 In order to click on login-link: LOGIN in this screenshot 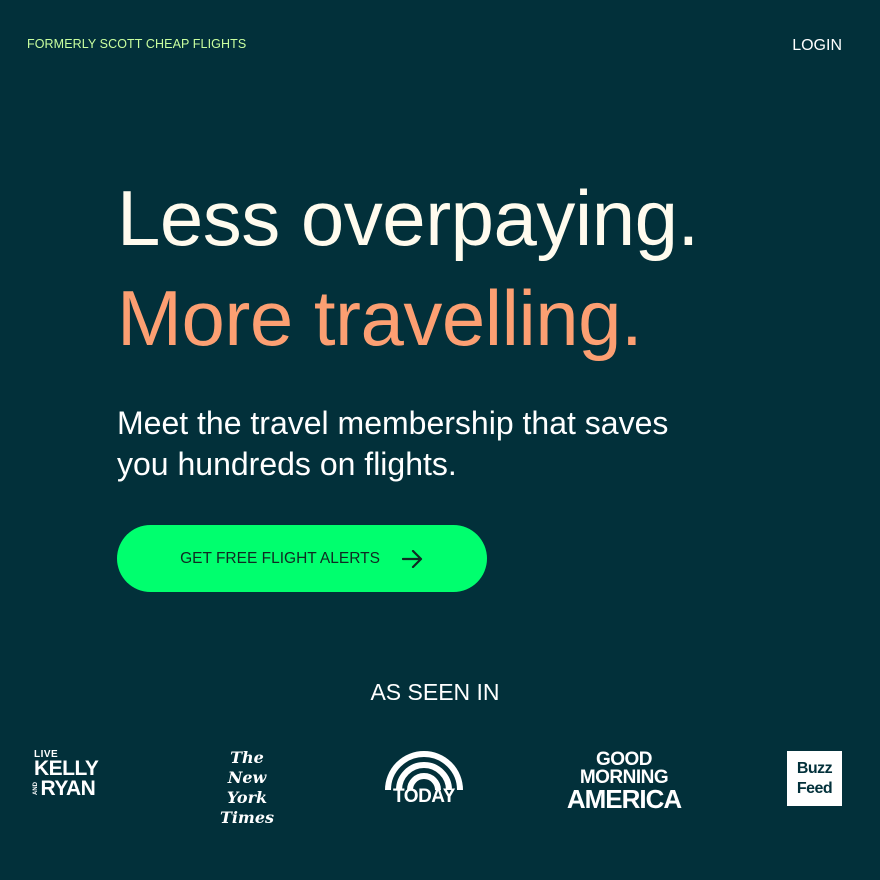, I will do `click(817, 46)`.